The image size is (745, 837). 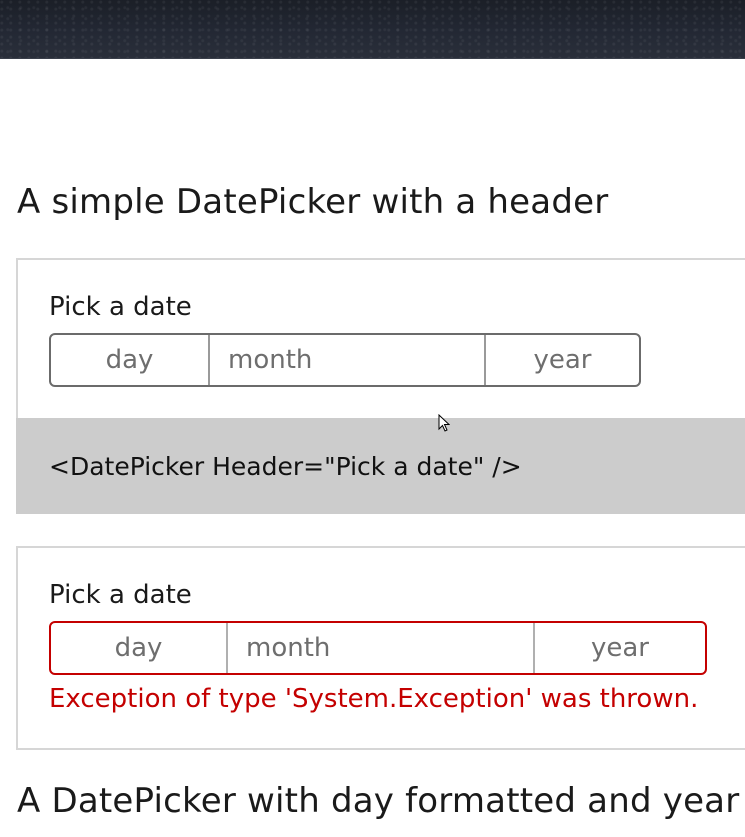 What do you see at coordinates (380, 466) in the screenshot?
I see `code-snippet: <DatePicker Header="Pick a date" />` at bounding box center [380, 466].